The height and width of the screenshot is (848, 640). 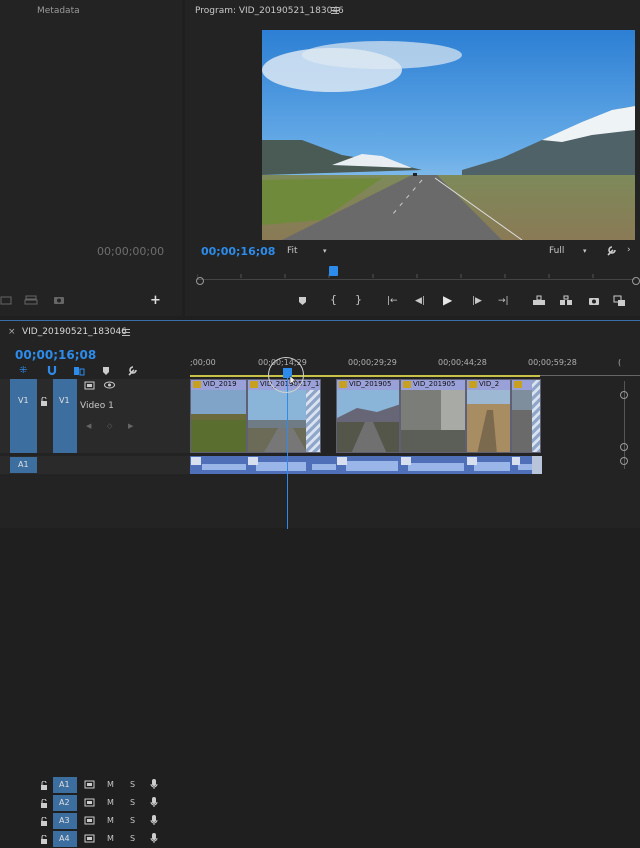 What do you see at coordinates (636, 281) in the screenshot?
I see `scrollbar-handle-right` at bounding box center [636, 281].